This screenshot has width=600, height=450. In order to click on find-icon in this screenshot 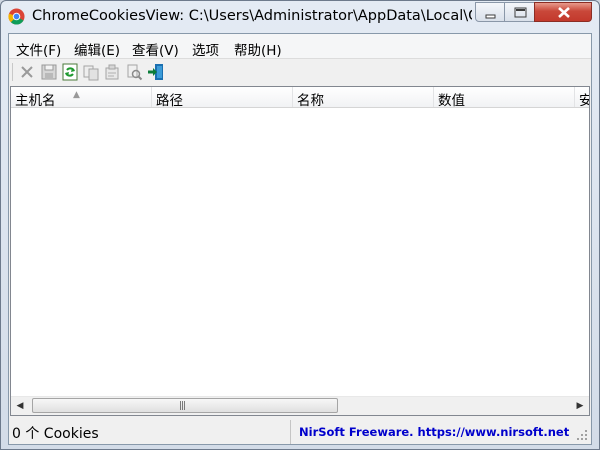, I will do `click(134, 72)`.